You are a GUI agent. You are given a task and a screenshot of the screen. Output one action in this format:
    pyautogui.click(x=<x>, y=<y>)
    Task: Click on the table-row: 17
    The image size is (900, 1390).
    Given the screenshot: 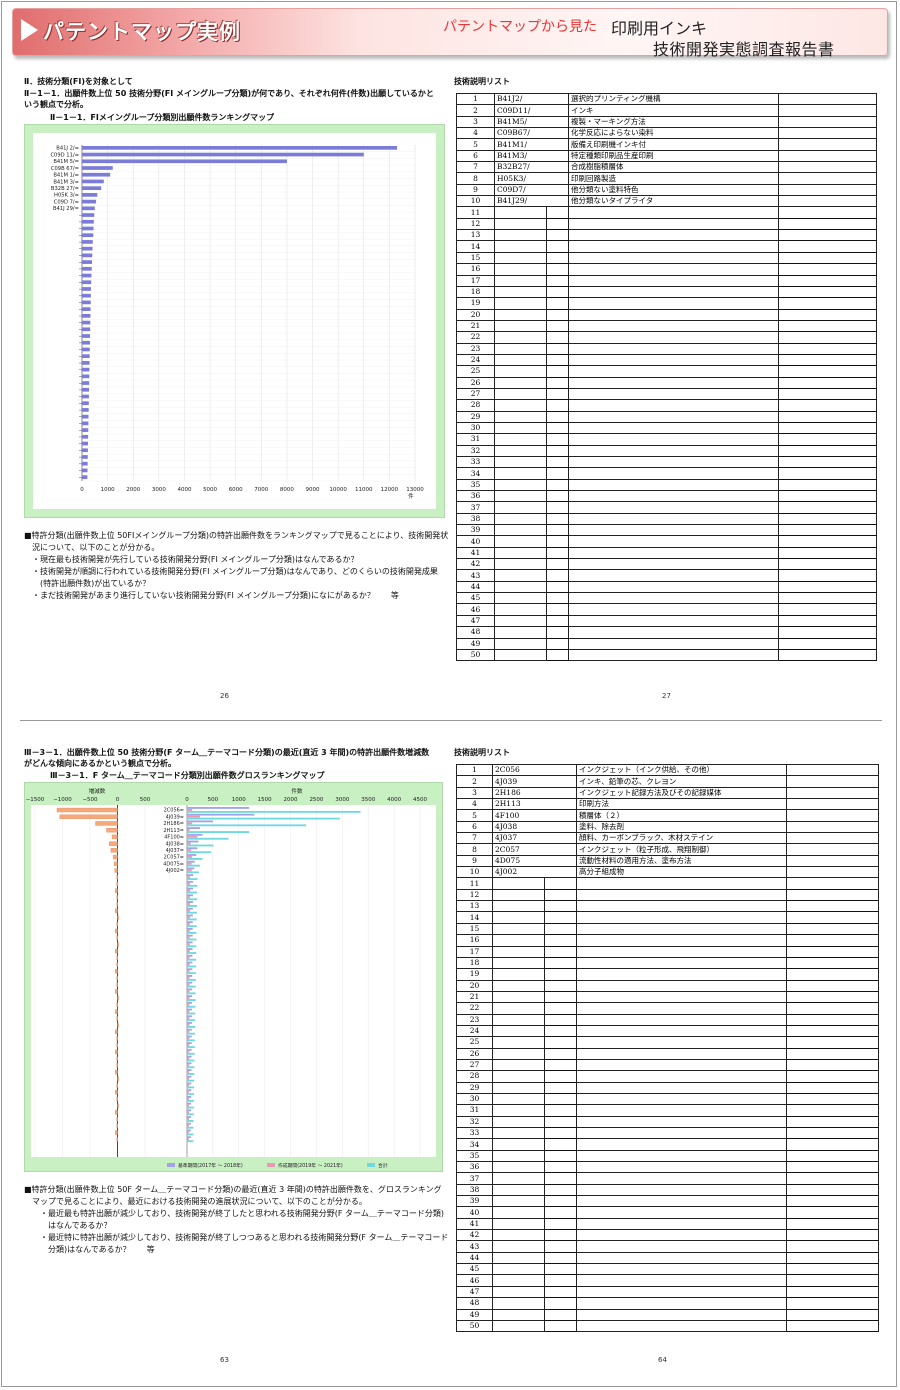 What is the action you would take?
    pyautogui.click(x=666, y=281)
    